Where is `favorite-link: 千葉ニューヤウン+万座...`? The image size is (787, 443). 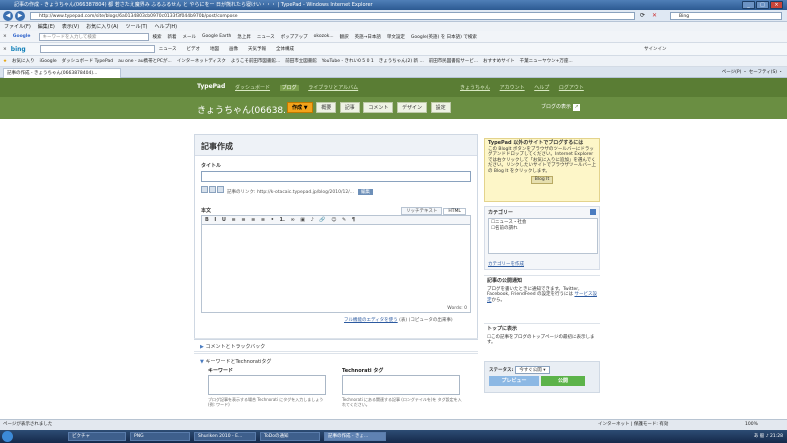
favorite-link: 千葉ニューヤウン+万座... is located at coordinates (546, 61).